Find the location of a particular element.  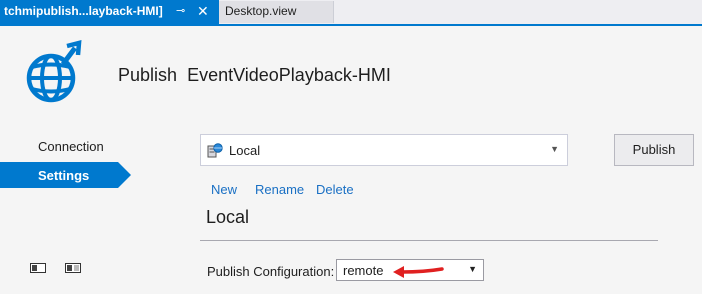

delete-link: Delete is located at coordinates (335, 189).